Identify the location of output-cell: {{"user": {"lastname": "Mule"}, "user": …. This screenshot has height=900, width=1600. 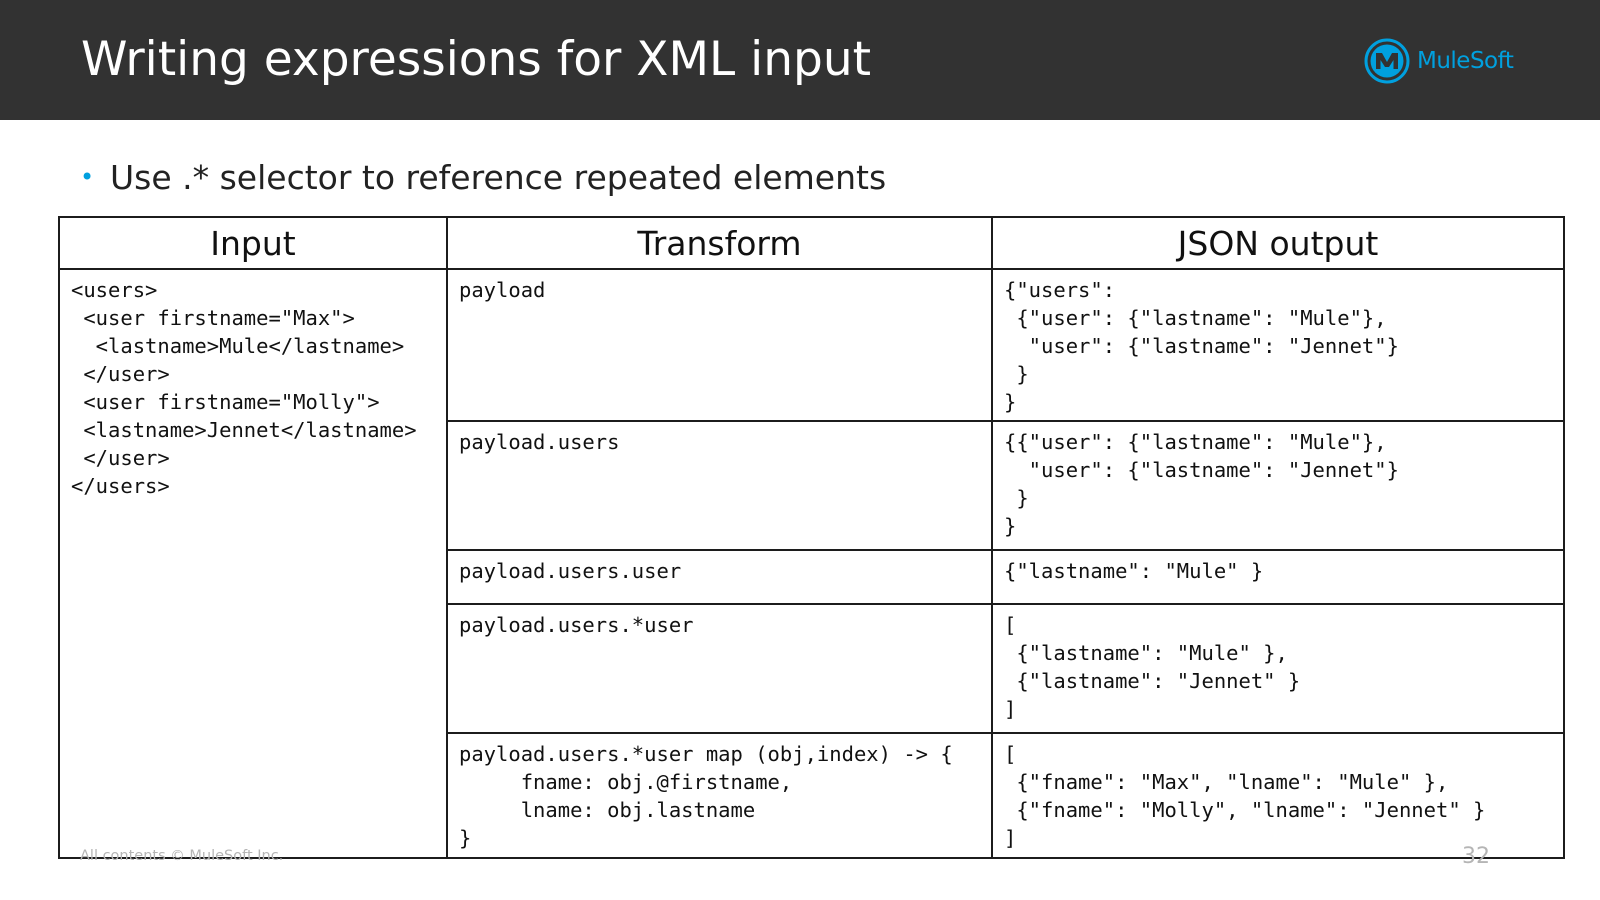
(1278, 485).